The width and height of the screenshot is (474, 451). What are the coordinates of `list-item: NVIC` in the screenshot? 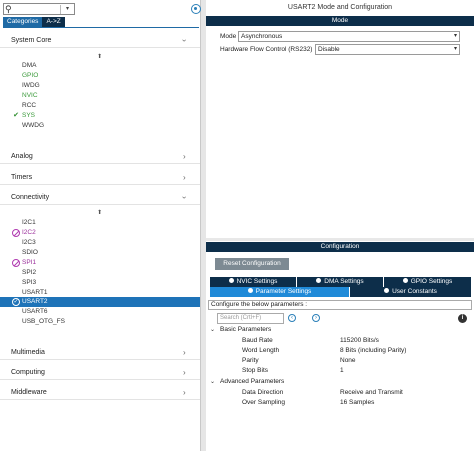 It's located at (100, 96).